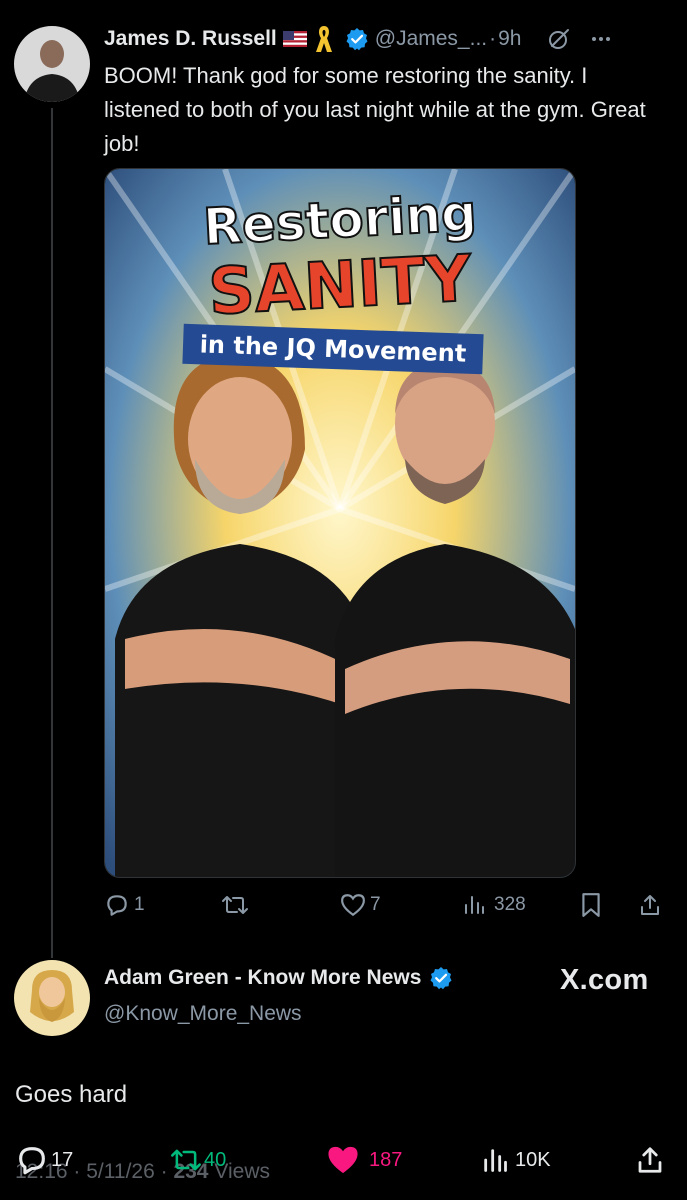 This screenshot has height=1200, width=687. I want to click on author-handle: @Know_More_News, so click(203, 1014).